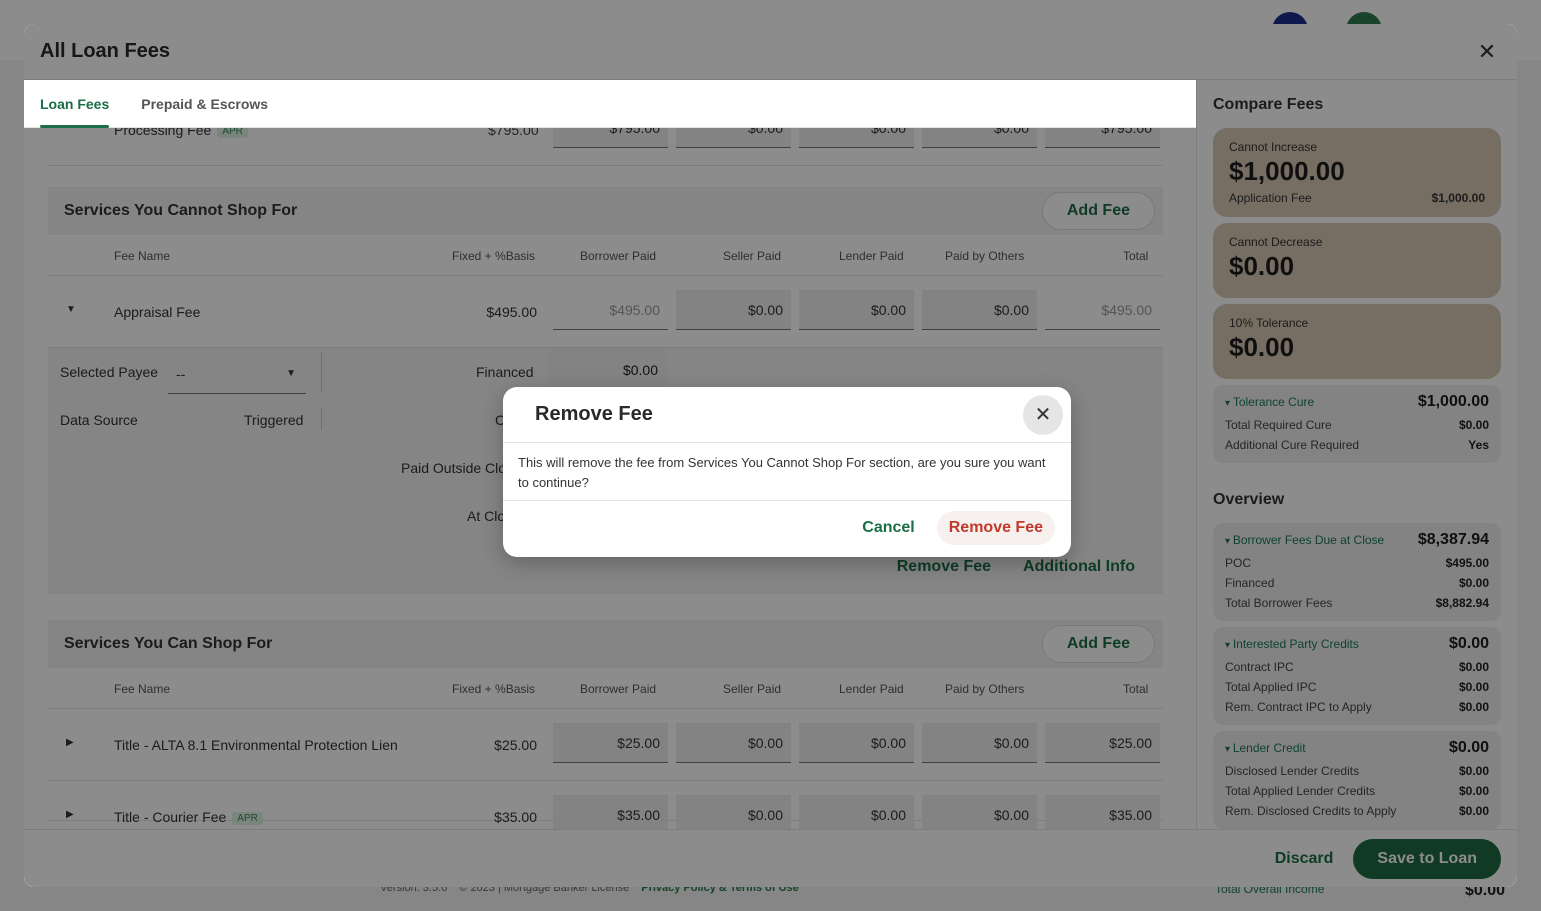  I want to click on tab-prepaid-escrows: Prepaid & Escrows, so click(204, 104).